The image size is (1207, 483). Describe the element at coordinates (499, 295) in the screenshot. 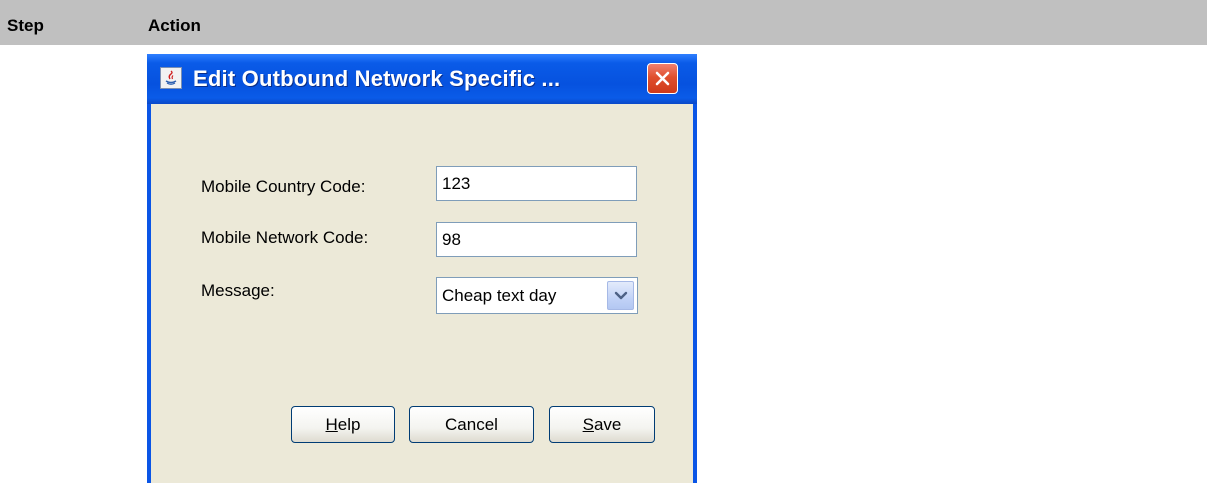

I see `message-dropdown-value: Cheap text day` at that location.